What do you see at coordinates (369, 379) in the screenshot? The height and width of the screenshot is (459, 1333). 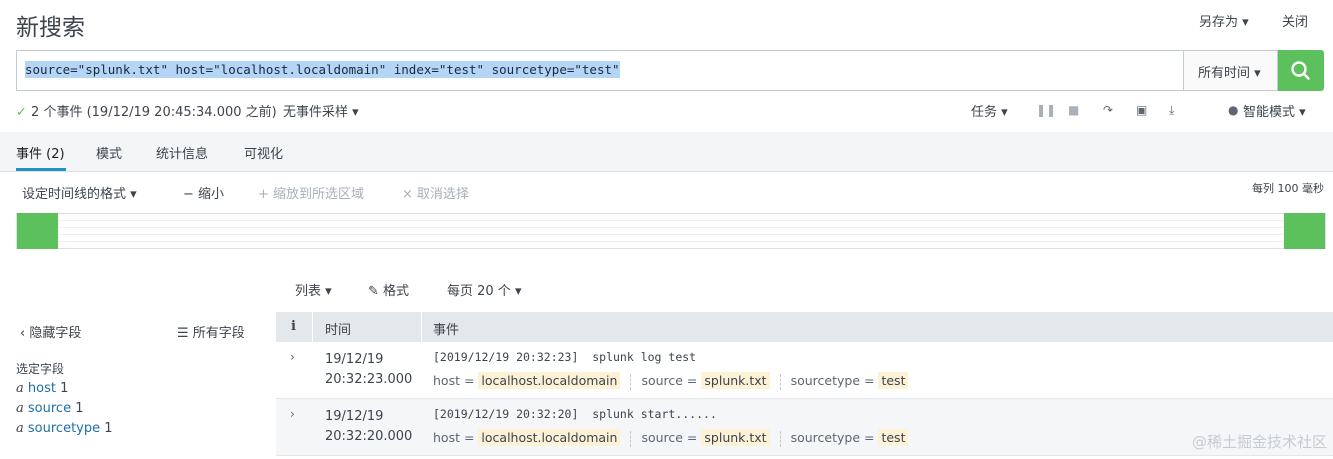 I see `event-clock: 20:32:23.000` at bounding box center [369, 379].